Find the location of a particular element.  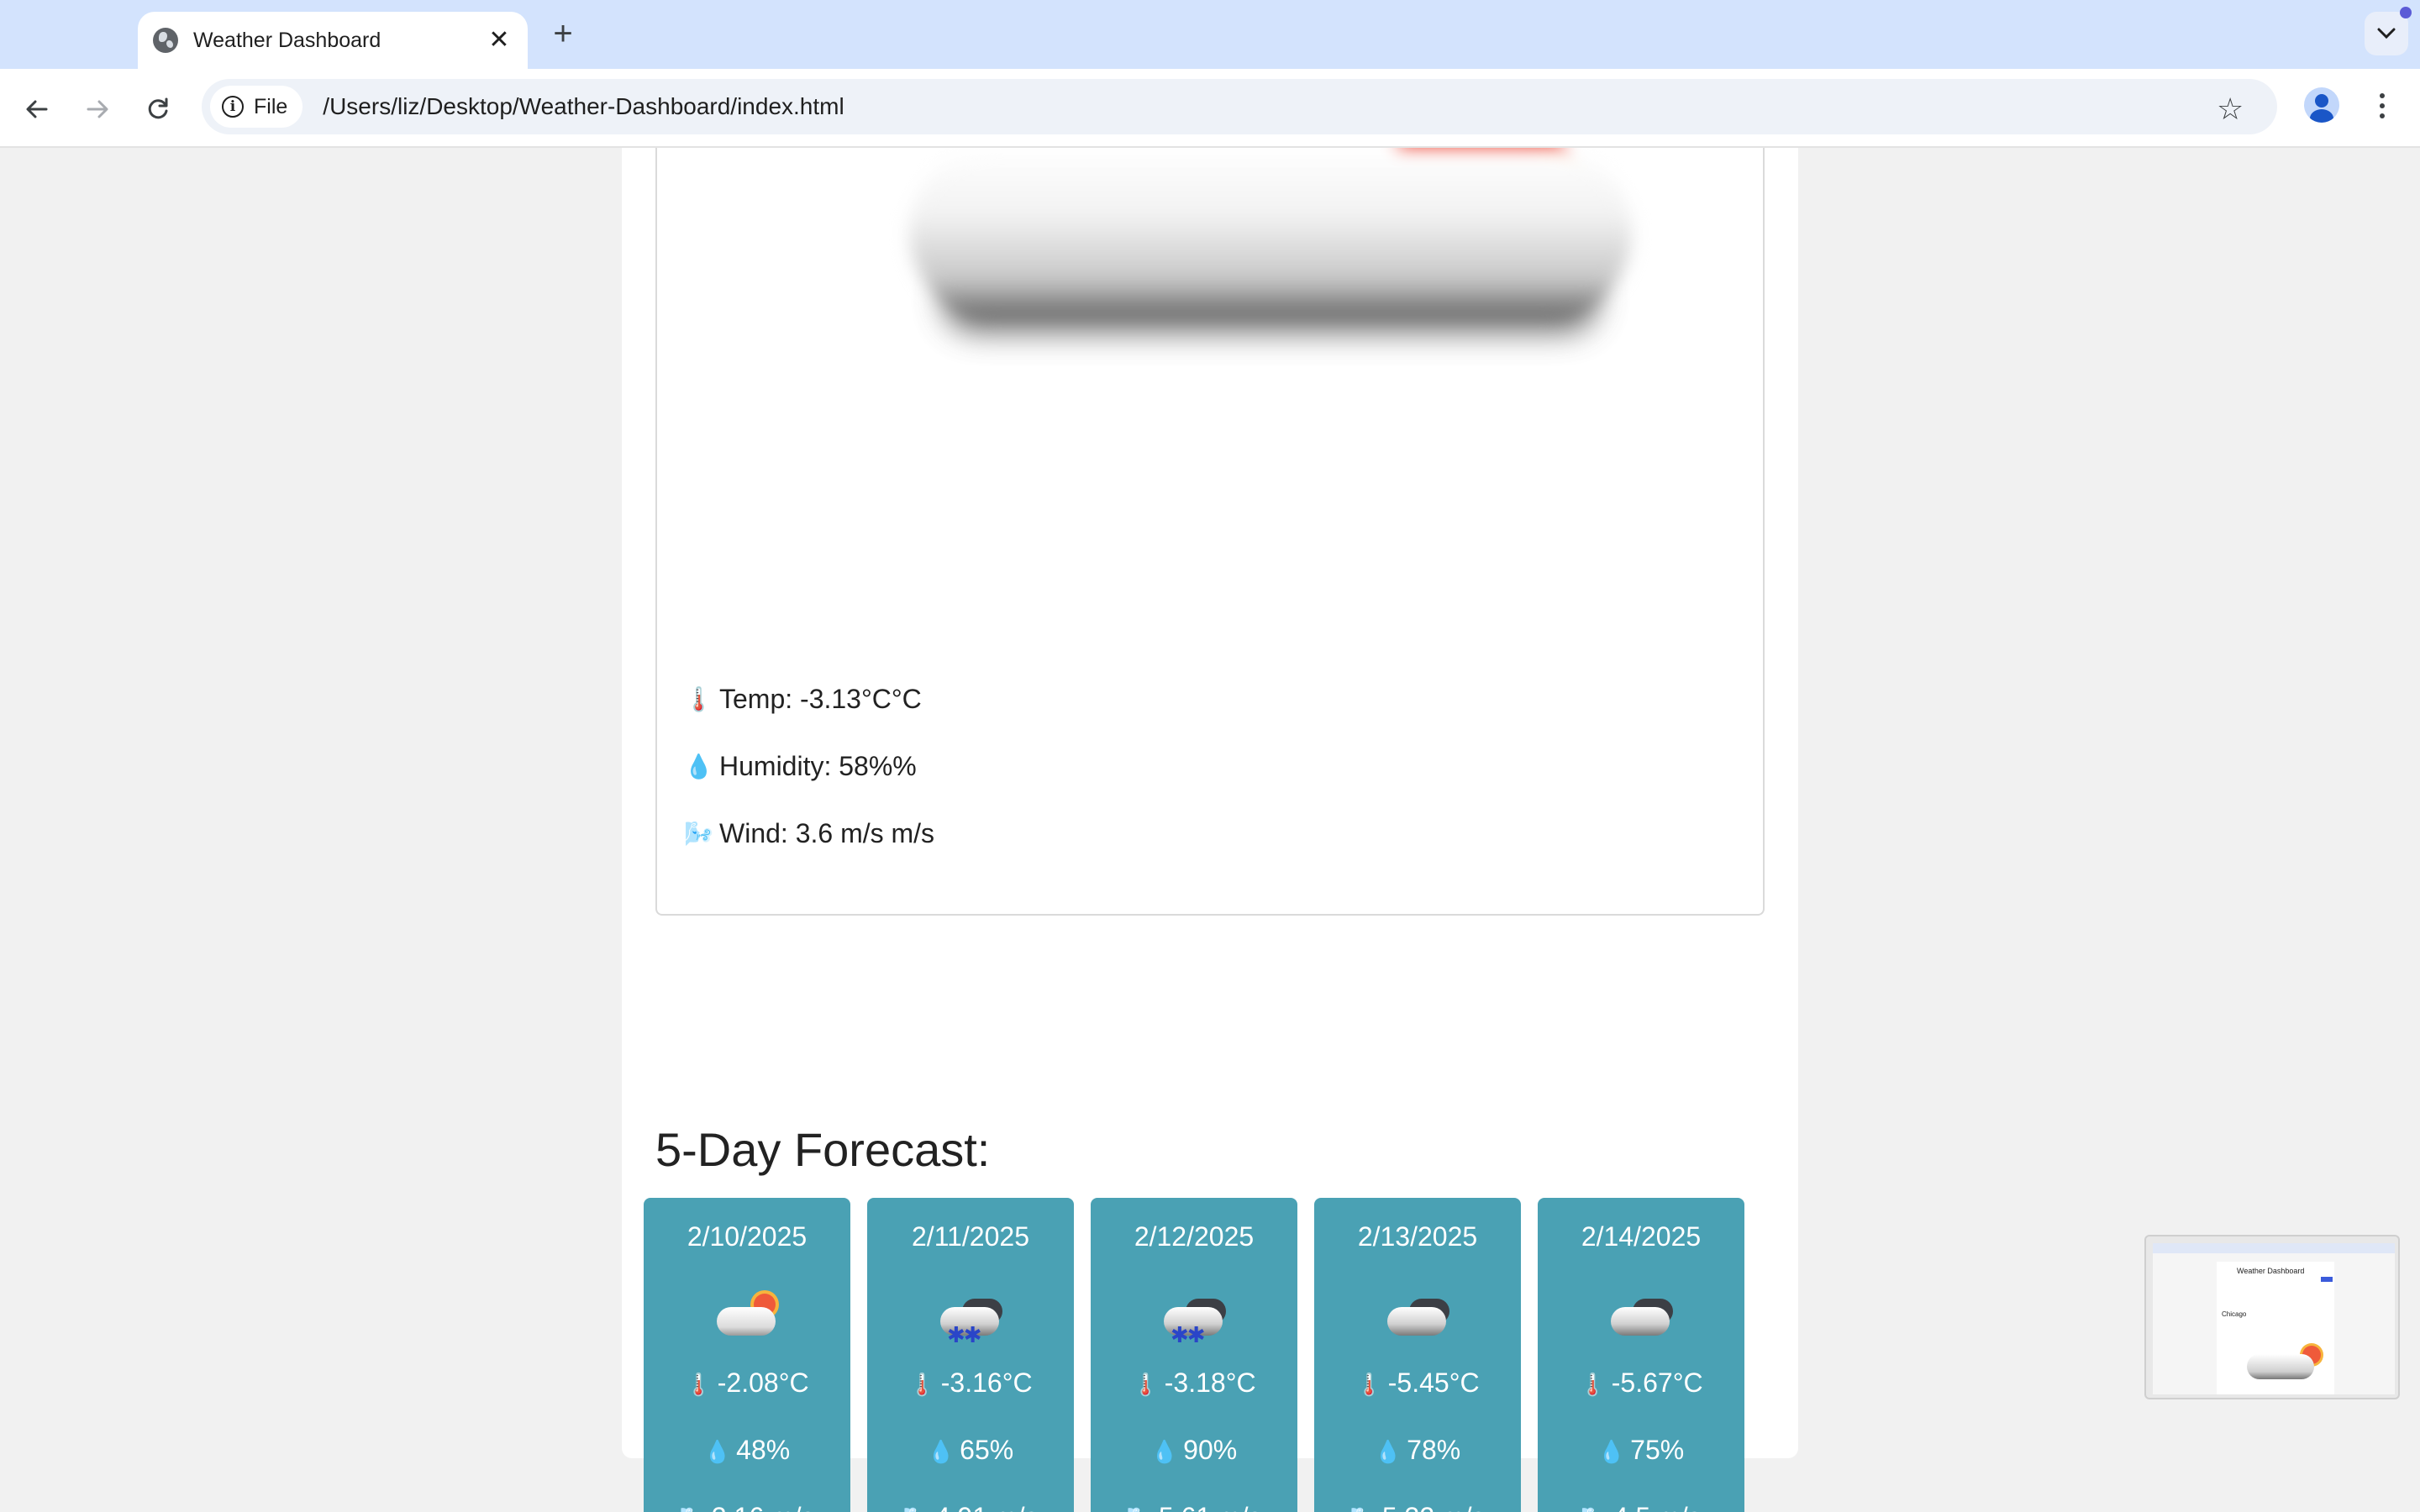

thumbnail-preview: Weather Dashboard Chicago is located at coordinates (2274, 1318).